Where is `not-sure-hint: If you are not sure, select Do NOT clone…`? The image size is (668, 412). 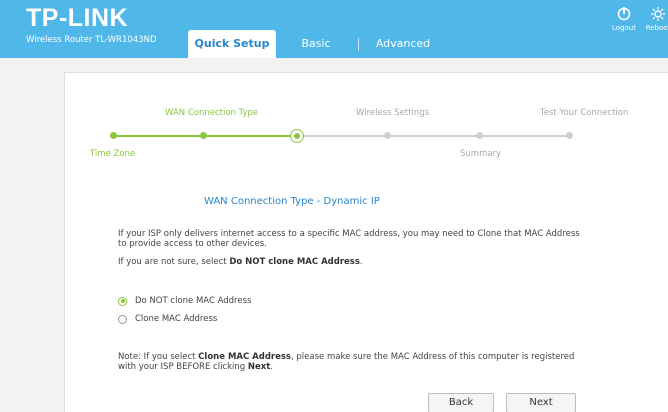 not-sure-hint: If you are not sure, select Do NOT clone… is located at coordinates (358, 262).